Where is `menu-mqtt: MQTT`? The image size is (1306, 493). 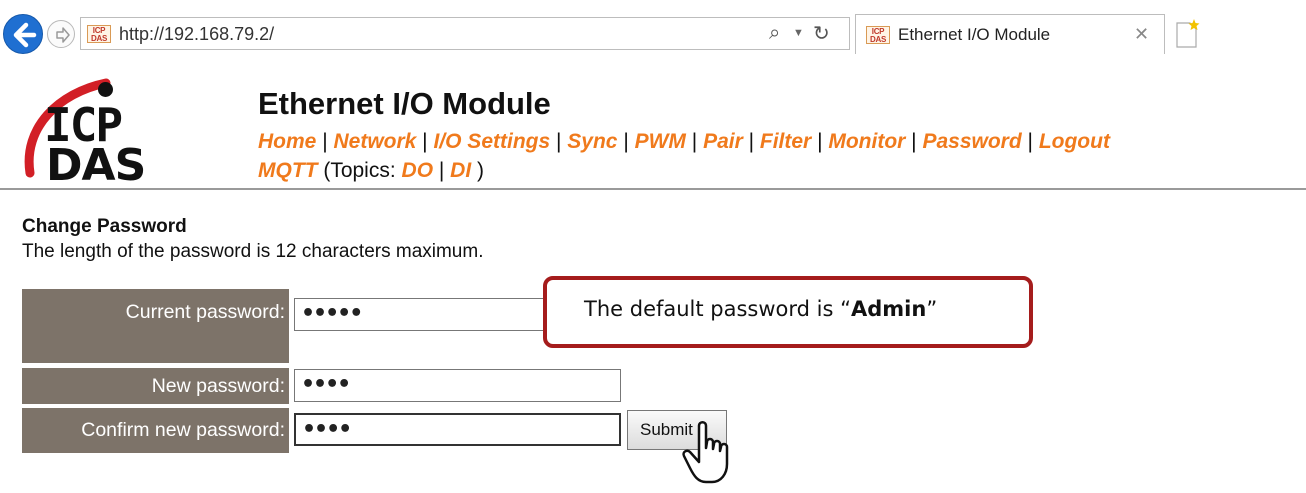 menu-mqtt: MQTT is located at coordinates (287, 170).